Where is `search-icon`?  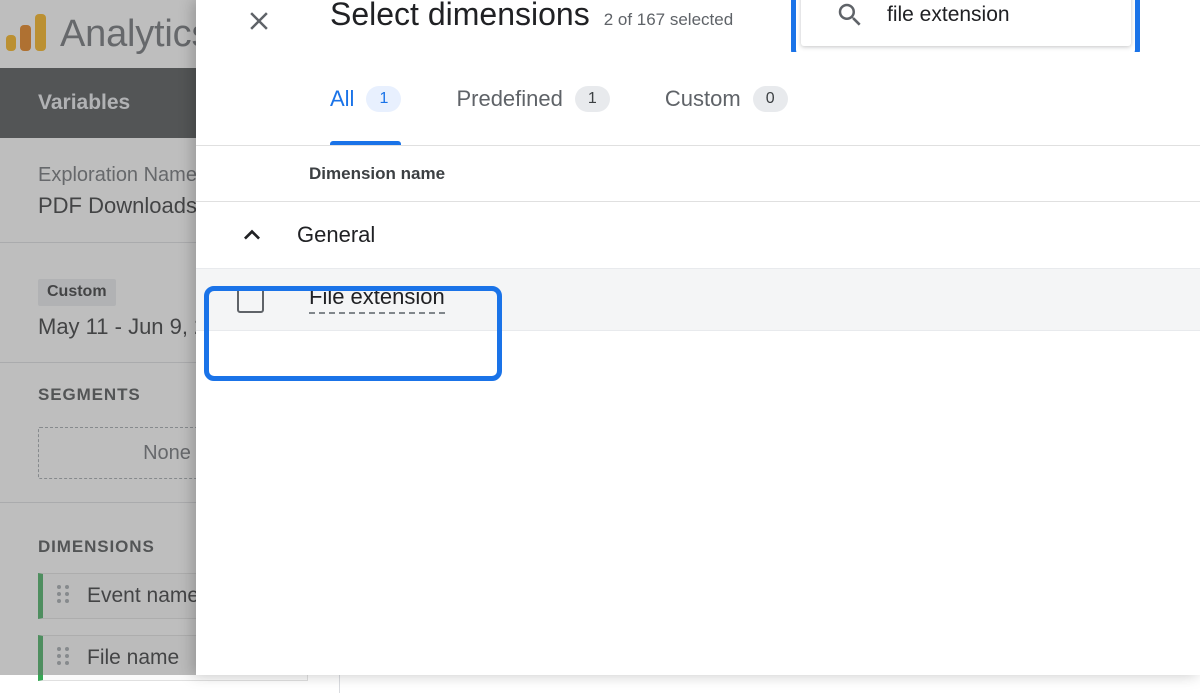
search-icon is located at coordinates (849, 14).